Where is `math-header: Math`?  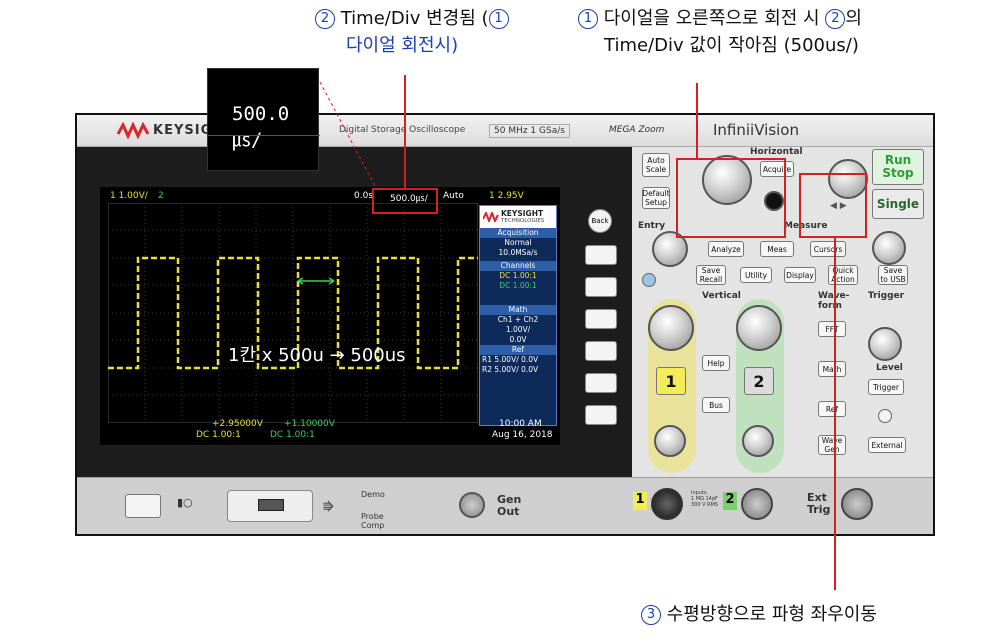 math-header: Math is located at coordinates (518, 310).